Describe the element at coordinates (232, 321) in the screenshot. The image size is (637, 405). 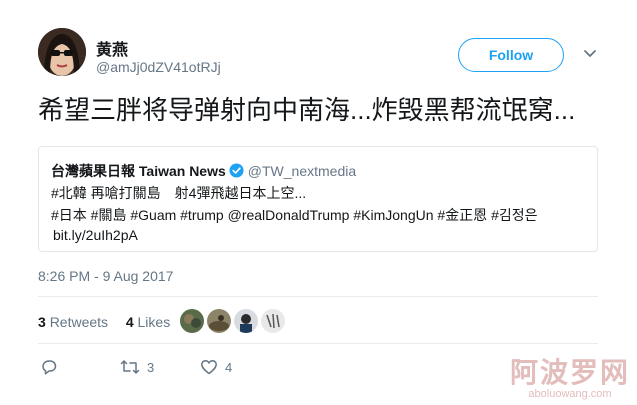
I see `likers-avatars` at that location.